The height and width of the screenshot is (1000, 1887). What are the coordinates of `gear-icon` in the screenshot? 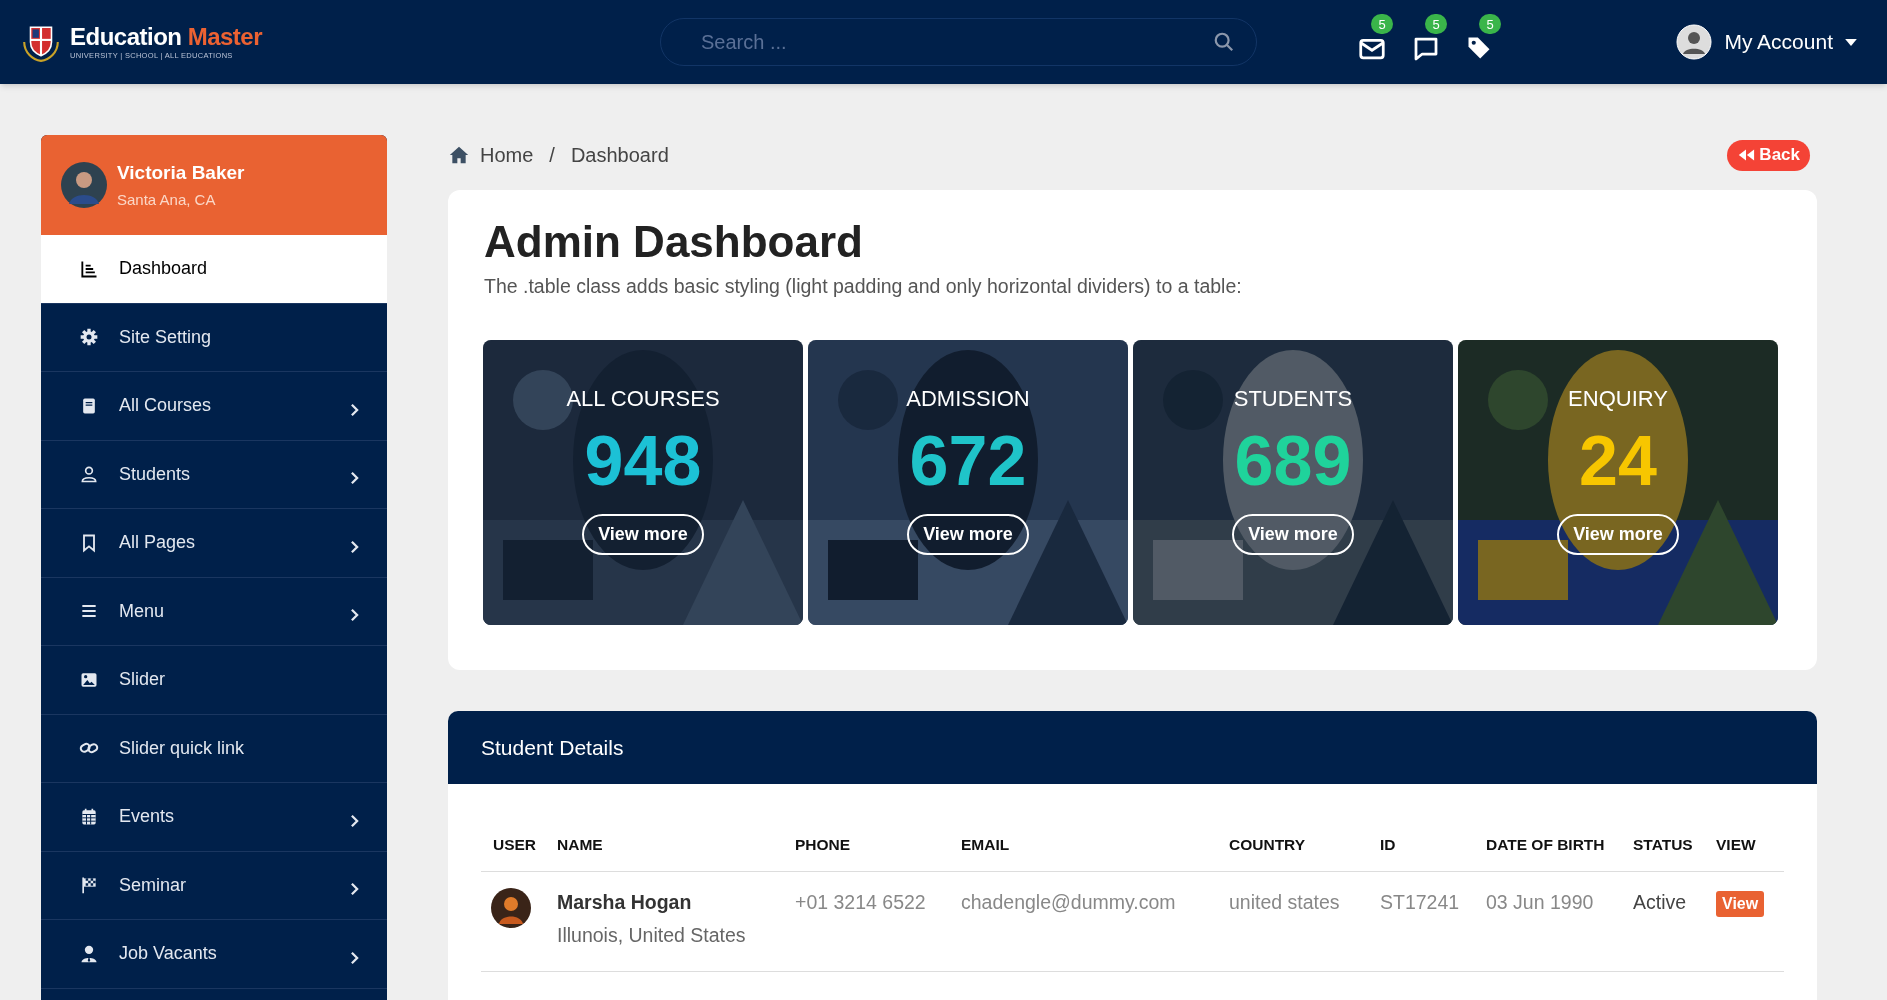 It's located at (89, 337).